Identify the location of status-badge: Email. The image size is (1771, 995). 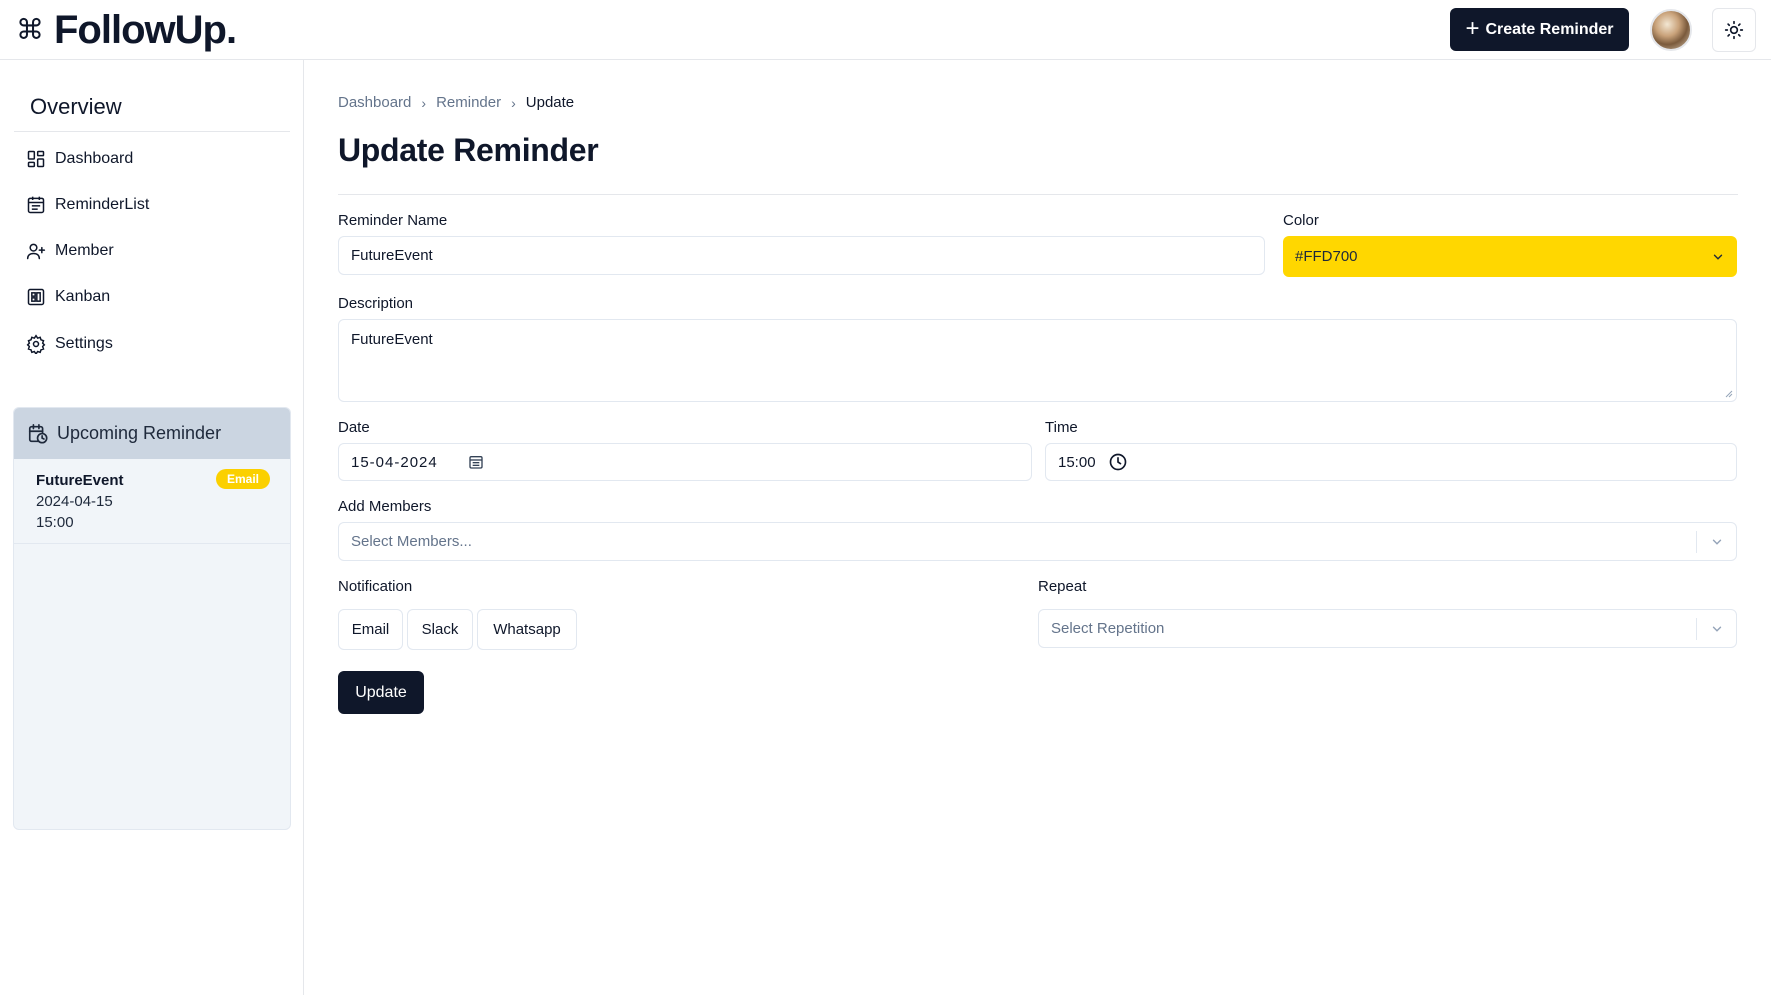
(242, 479).